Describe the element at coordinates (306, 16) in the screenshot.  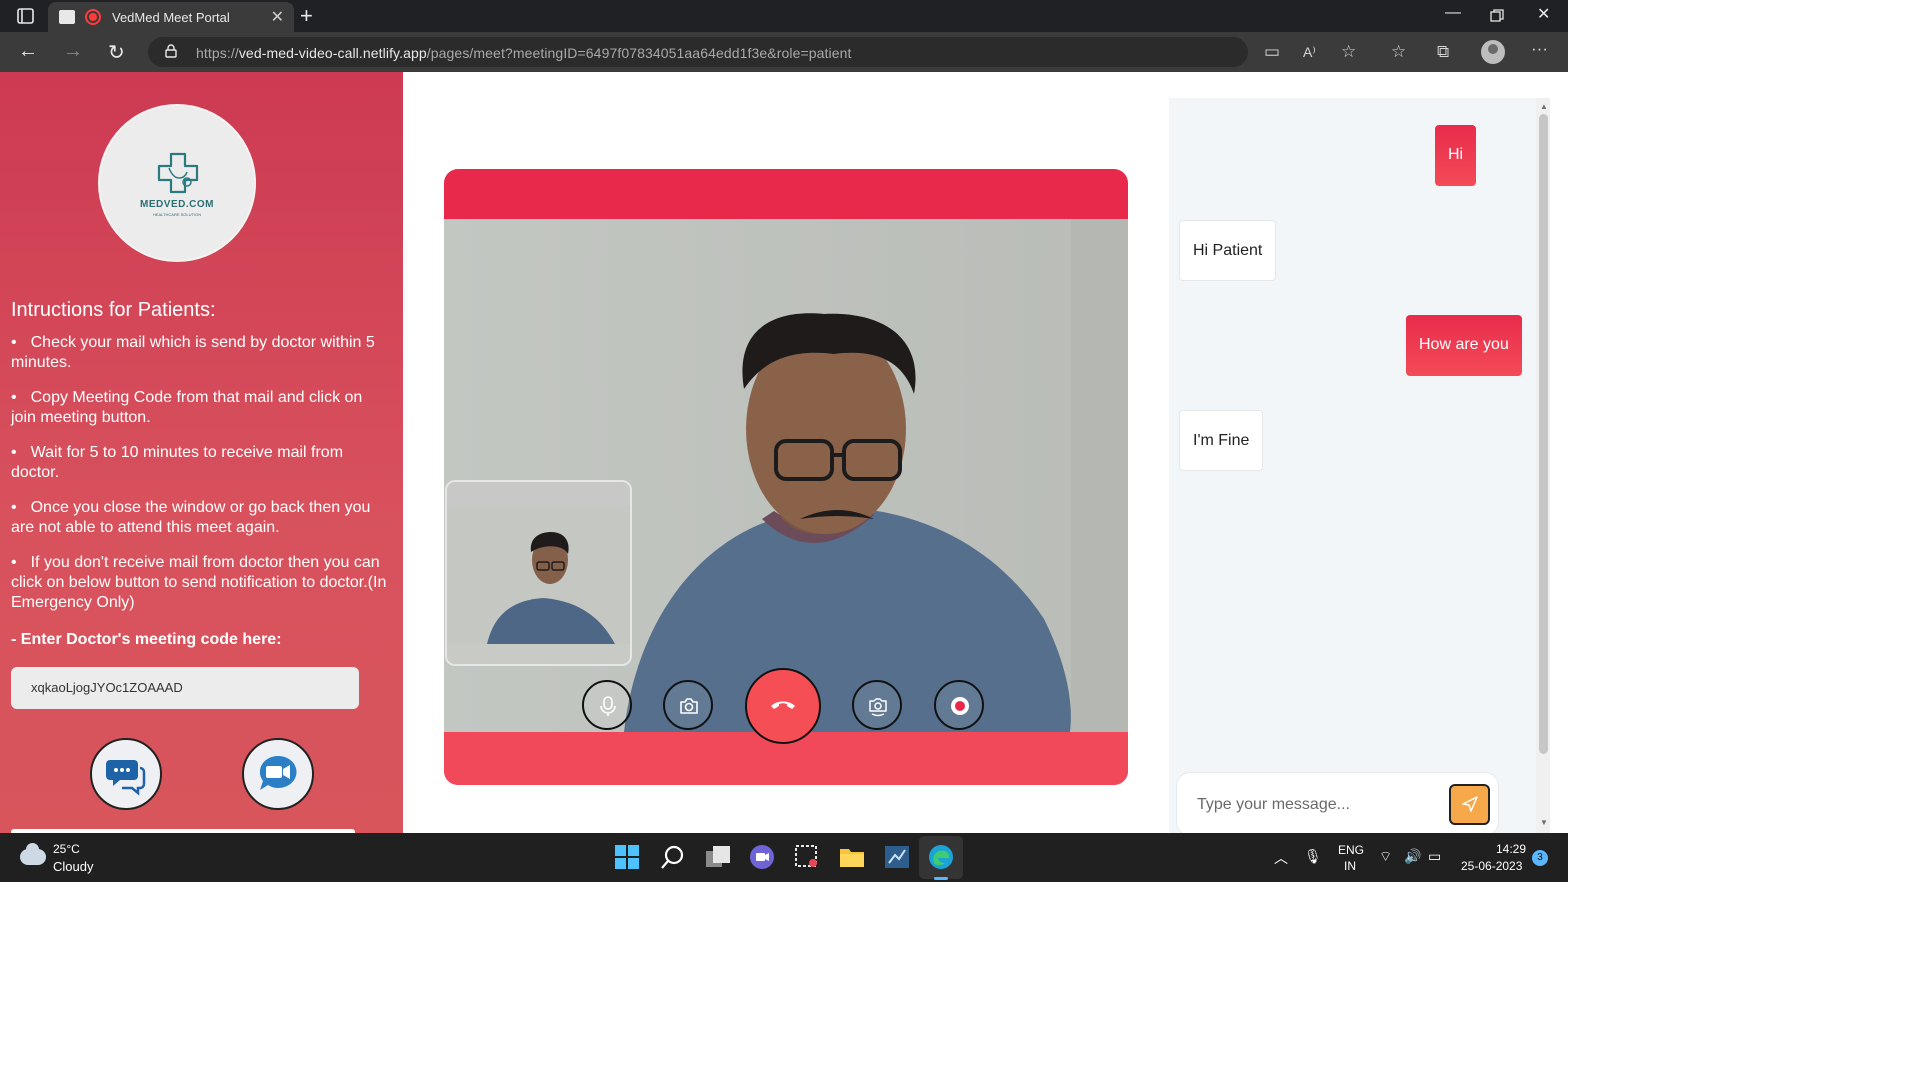
I see `new-tab-icon: +` at that location.